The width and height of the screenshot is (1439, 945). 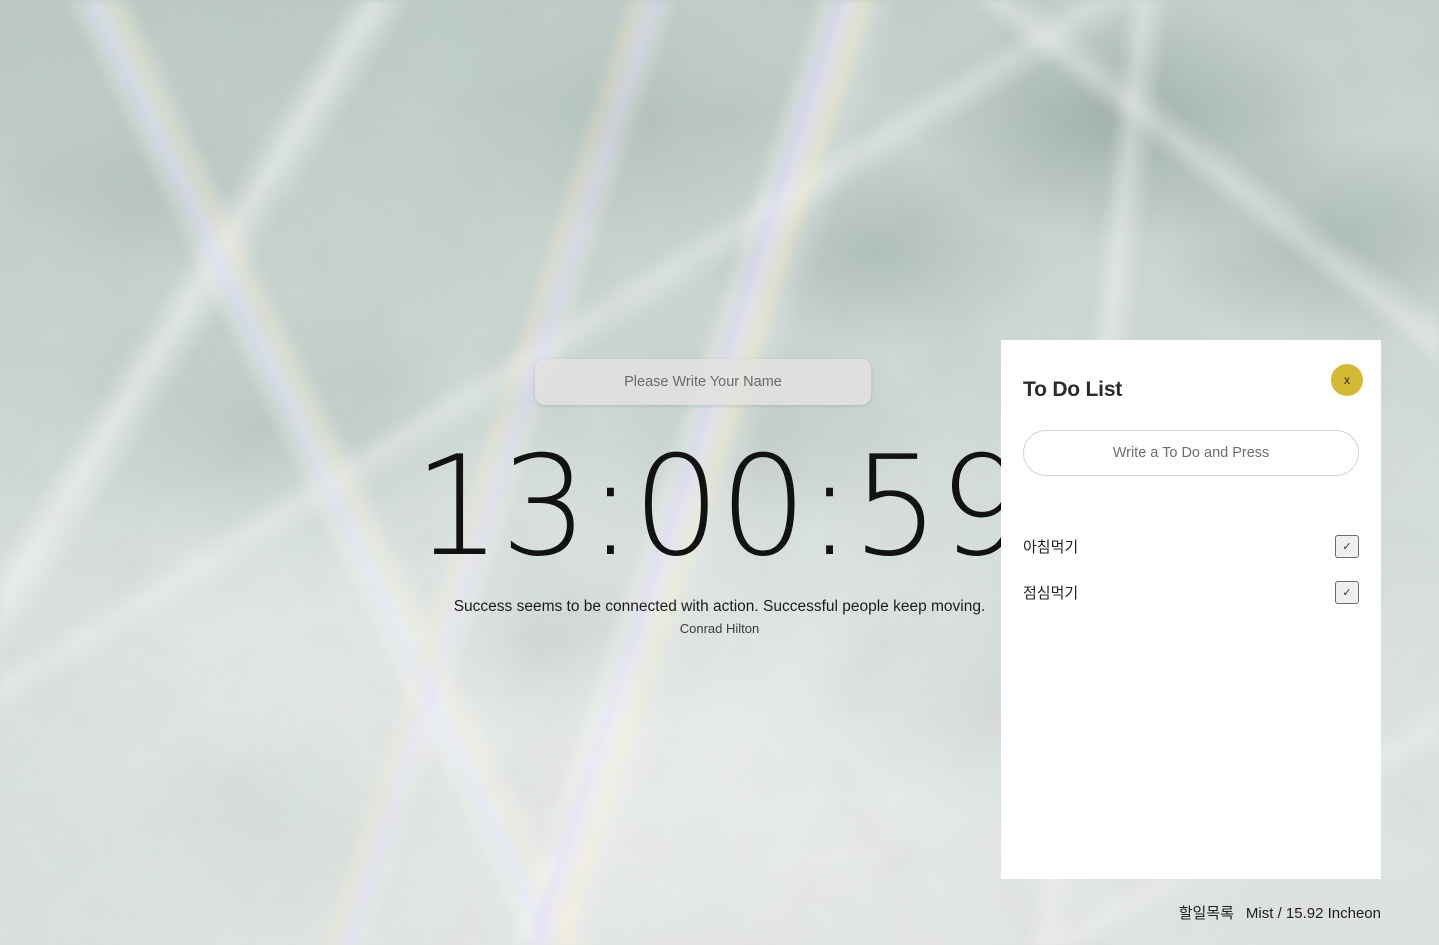 I want to click on status-bar: 할일목록 Mist / 15.92 Incheon, so click(x=1280, y=912).